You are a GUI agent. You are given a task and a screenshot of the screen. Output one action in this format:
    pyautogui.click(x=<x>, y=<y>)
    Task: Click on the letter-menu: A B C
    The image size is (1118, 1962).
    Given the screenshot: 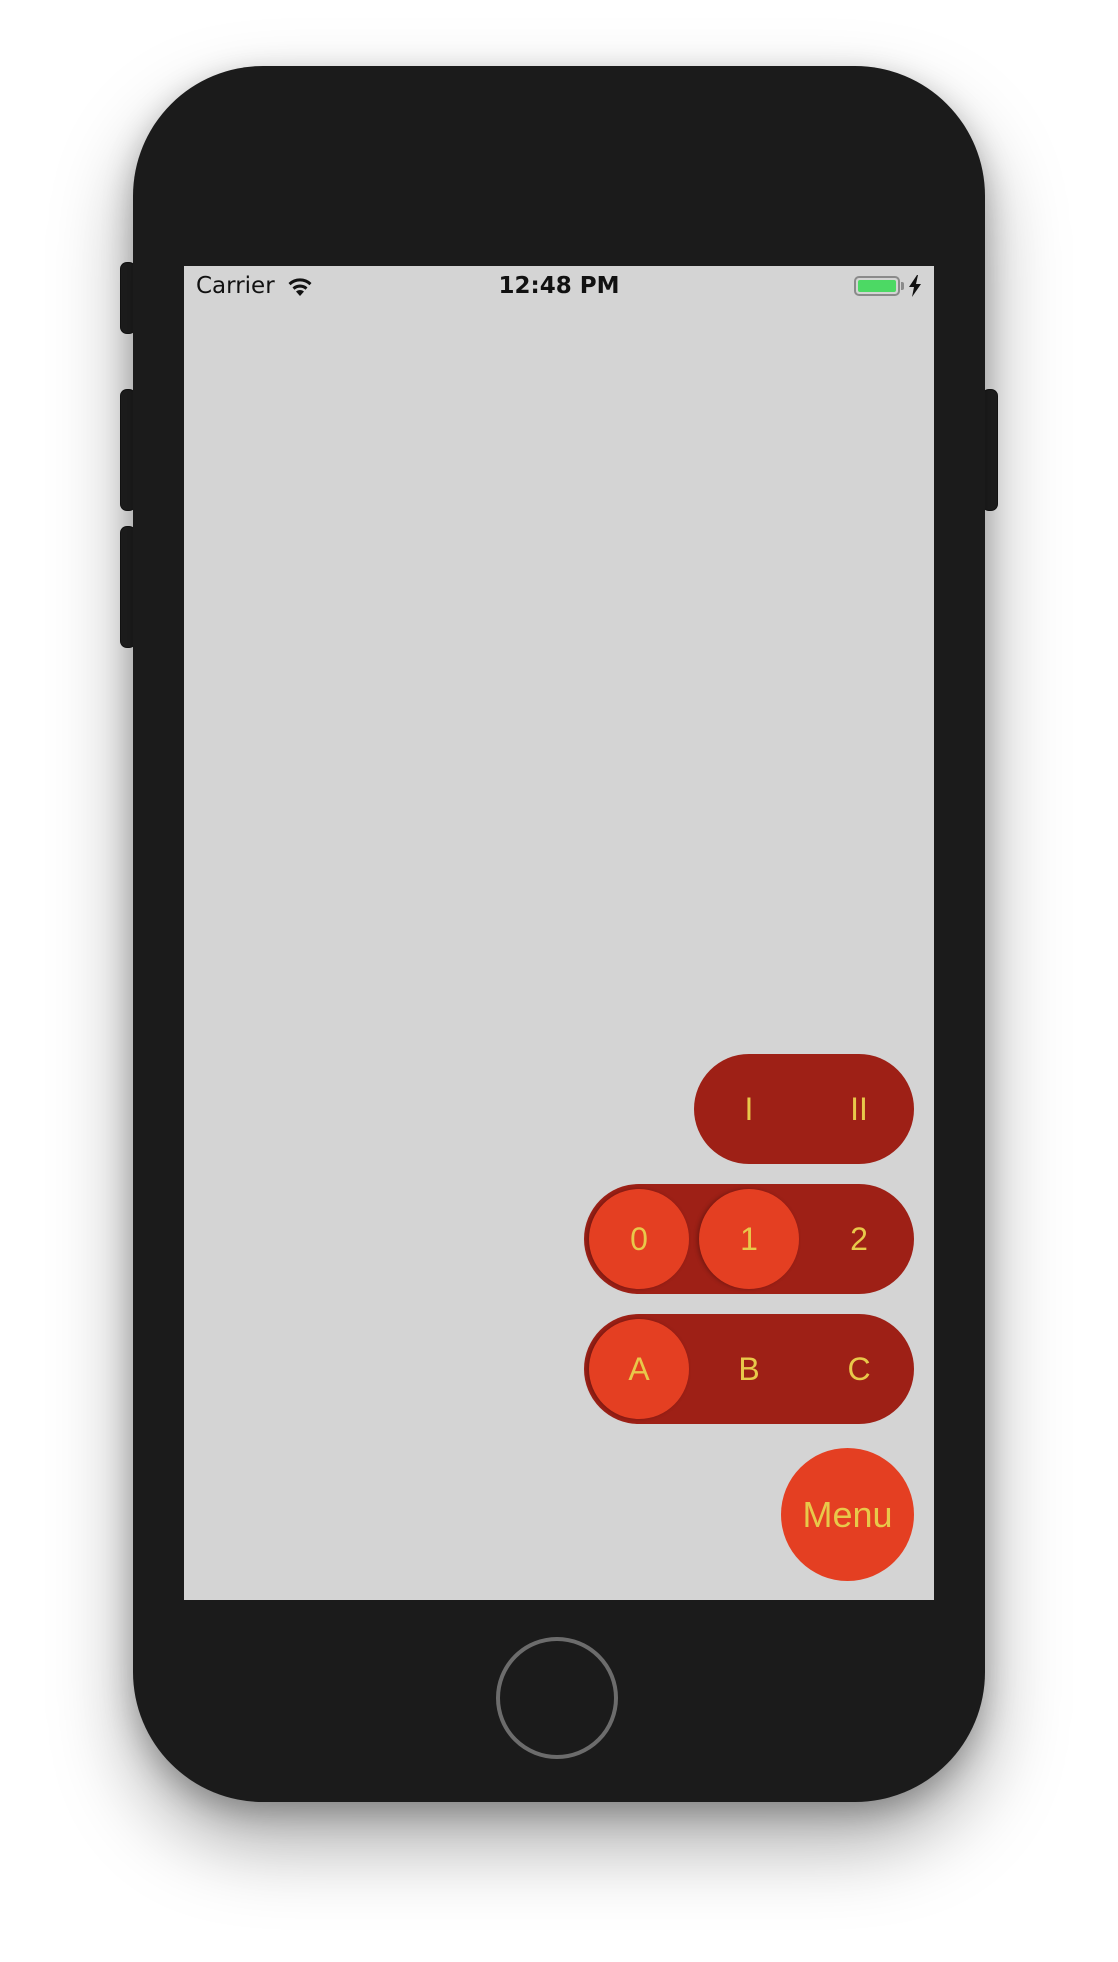 What is the action you would take?
    pyautogui.click(x=749, y=1369)
    